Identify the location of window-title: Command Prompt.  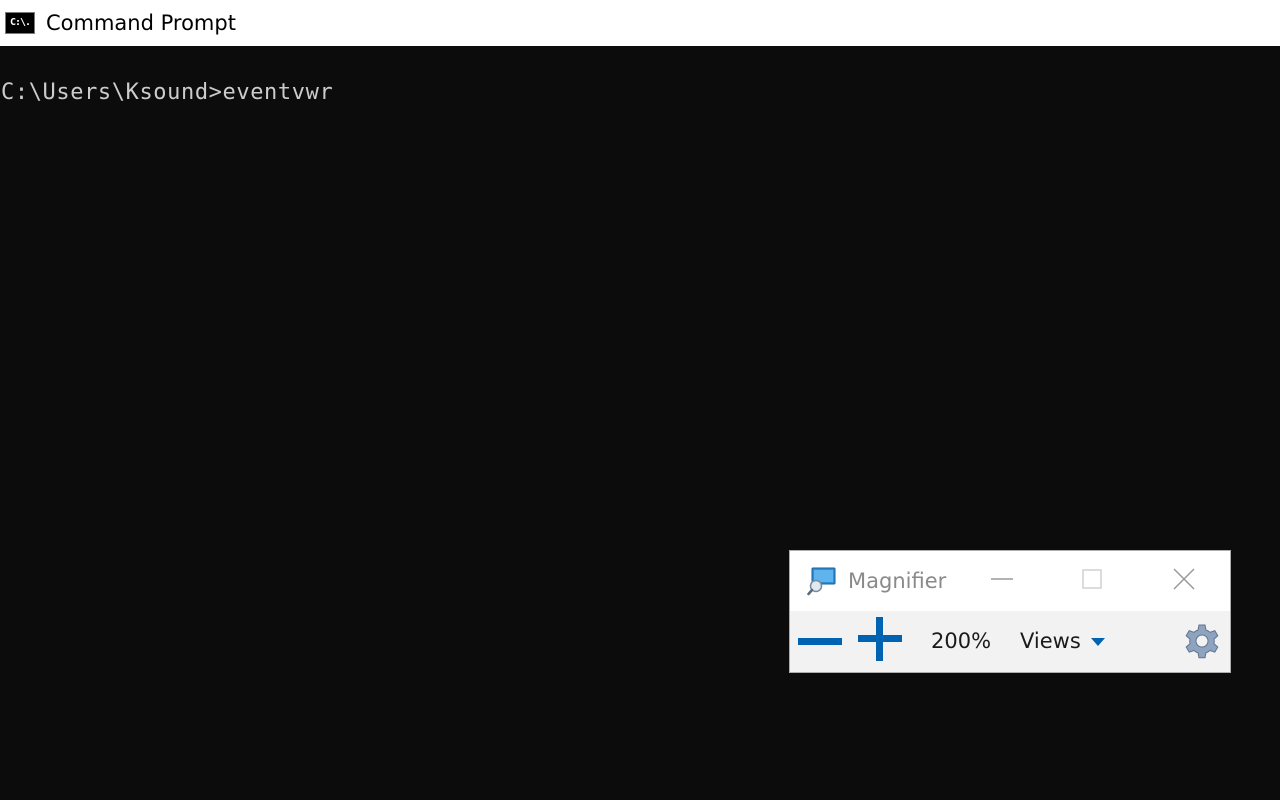
(141, 23).